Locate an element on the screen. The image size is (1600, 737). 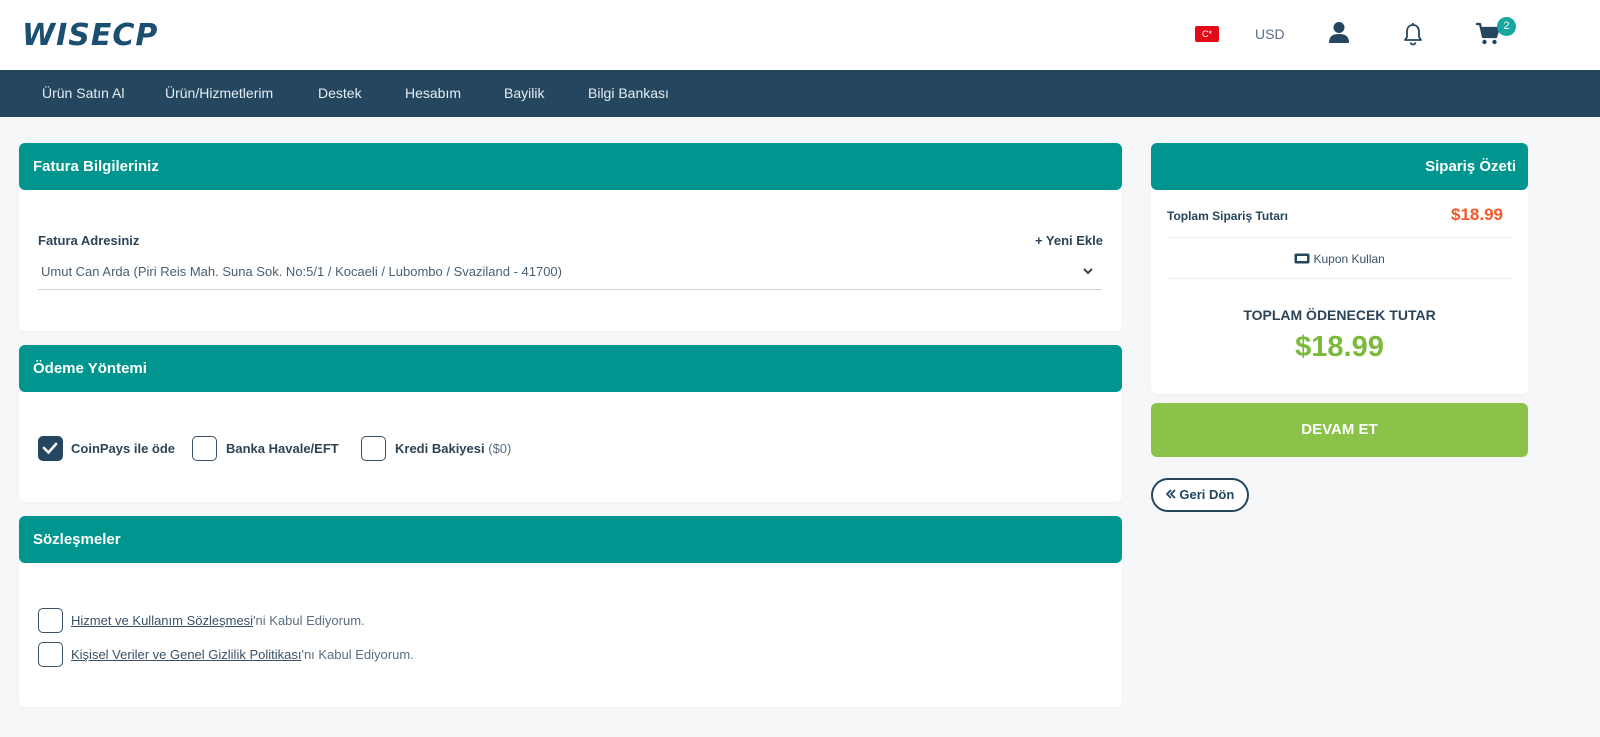
top-header: WISECP C* USD 2 is located at coordinates (800, 35).